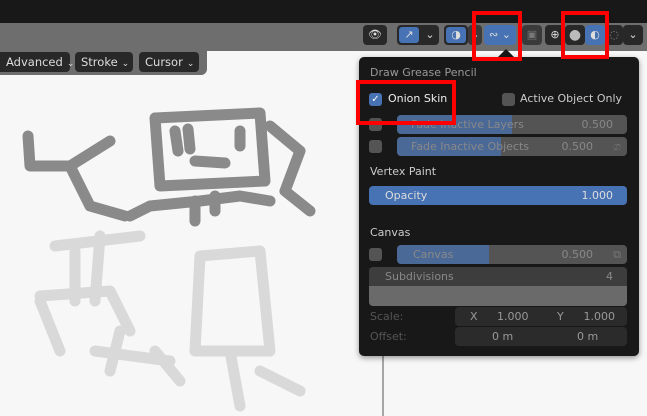  Describe the element at coordinates (541, 336) in the screenshot. I see `offset-field: 0 m 0 m` at that location.